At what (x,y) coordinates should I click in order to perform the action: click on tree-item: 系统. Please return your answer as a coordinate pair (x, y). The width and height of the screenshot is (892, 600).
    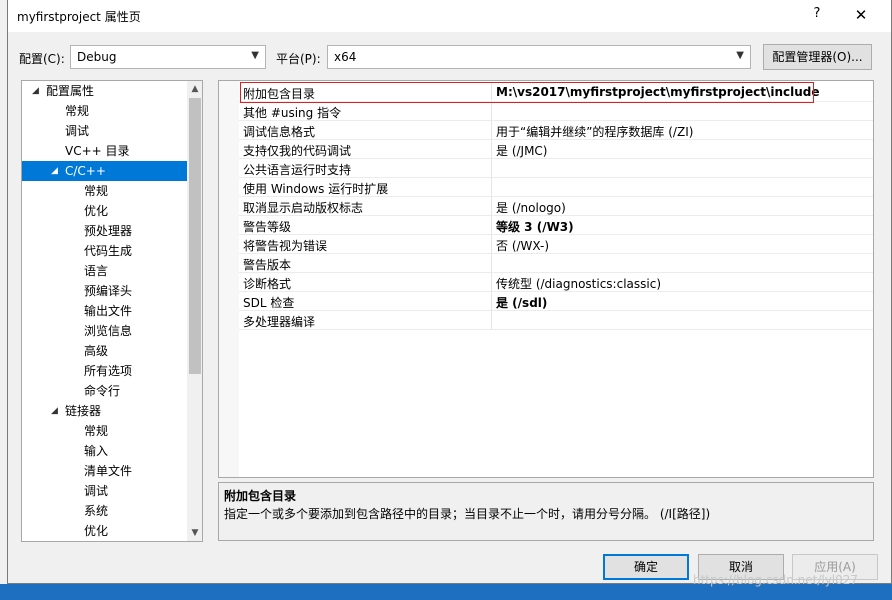
    Looking at the image, I should click on (104, 511).